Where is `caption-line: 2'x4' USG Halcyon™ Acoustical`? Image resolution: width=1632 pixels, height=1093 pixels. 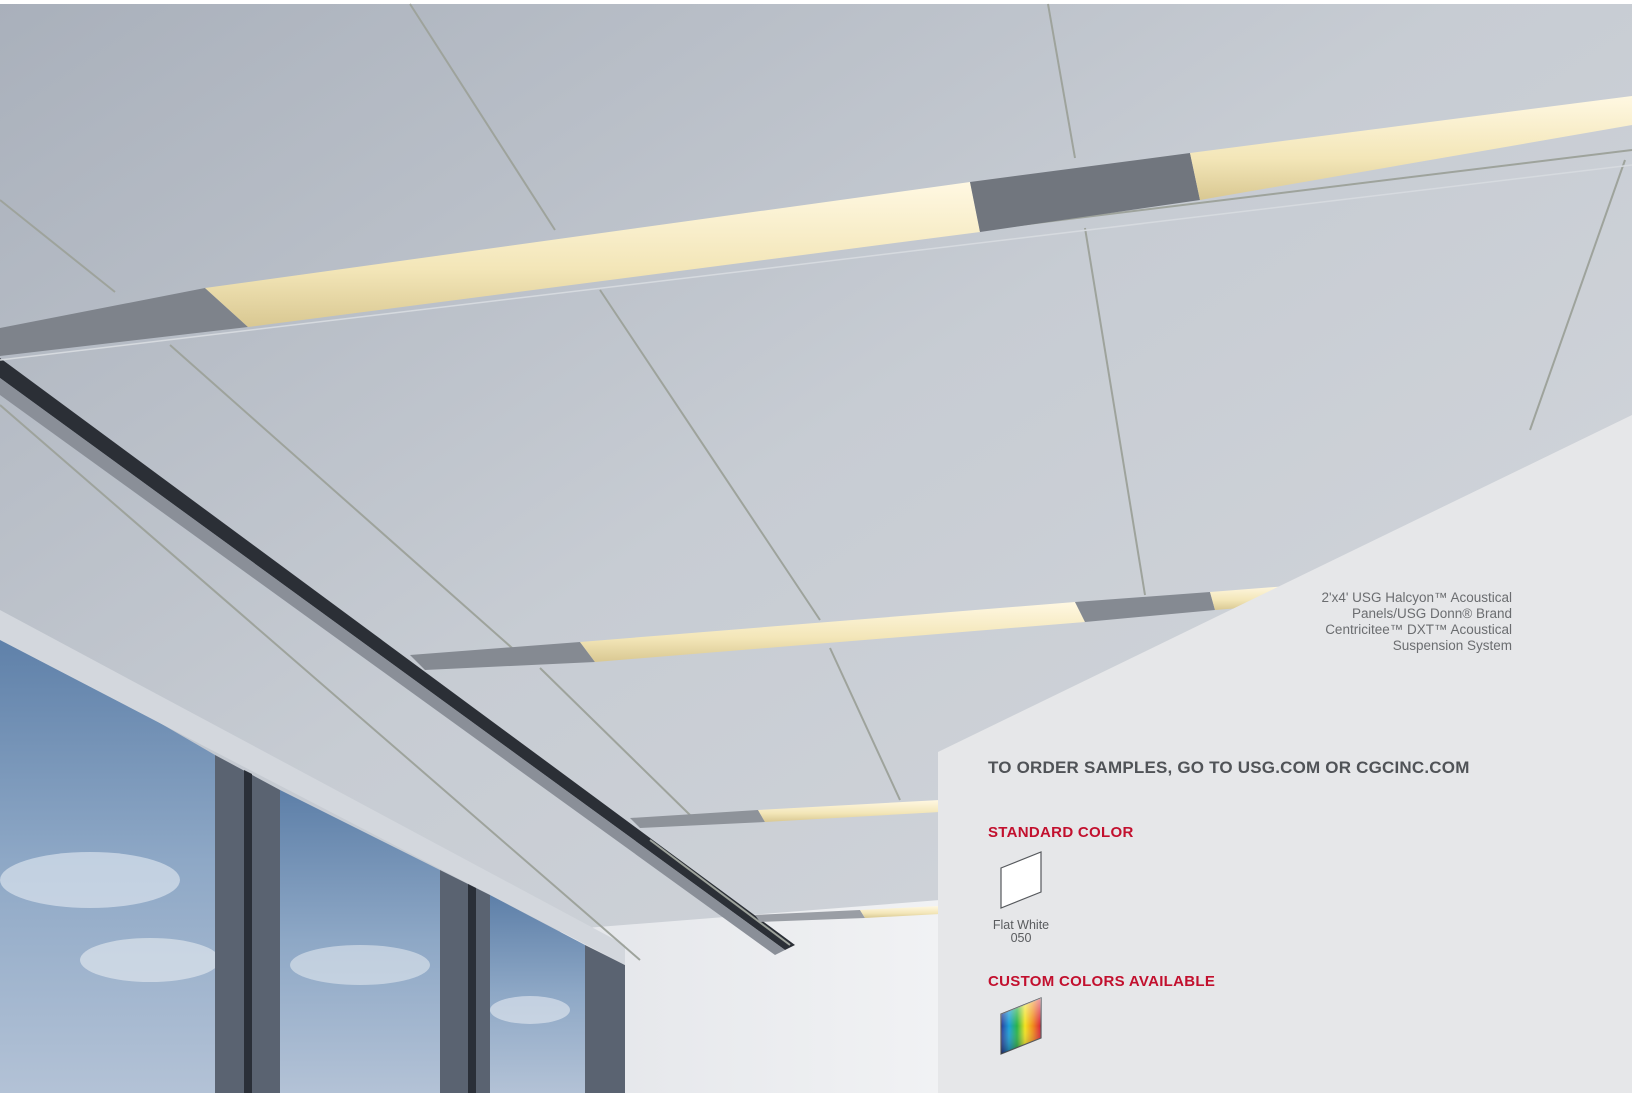
caption-line: 2'x4' USG Halcyon™ Acoustical is located at coordinates (1416, 597).